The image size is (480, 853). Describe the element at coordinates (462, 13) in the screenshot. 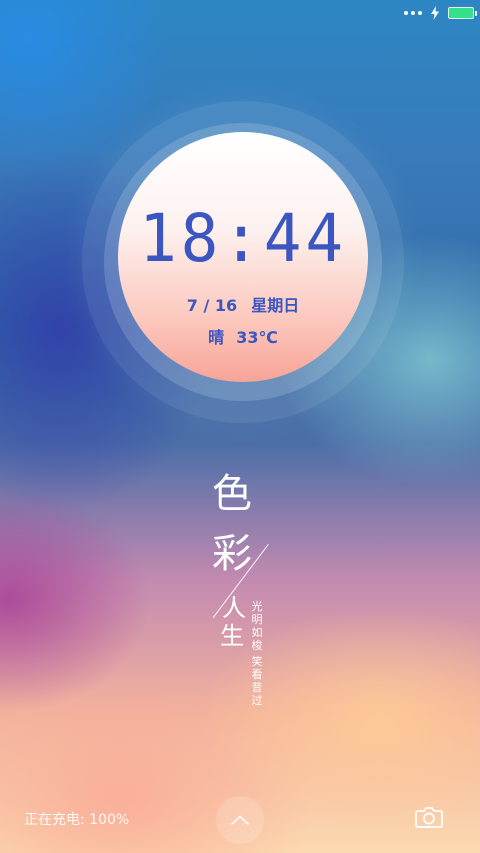

I see `battery-icon` at that location.